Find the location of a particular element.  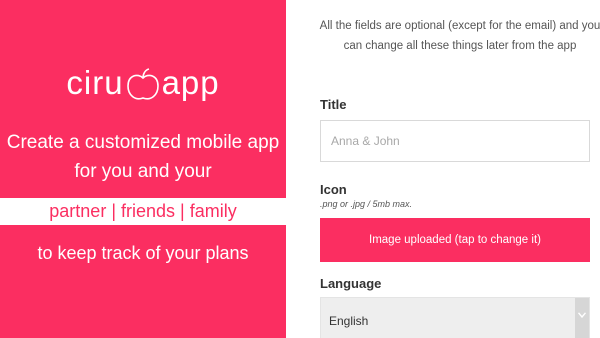

icon-upload-button: Image uploaded (tap to change it) is located at coordinates (455, 240).